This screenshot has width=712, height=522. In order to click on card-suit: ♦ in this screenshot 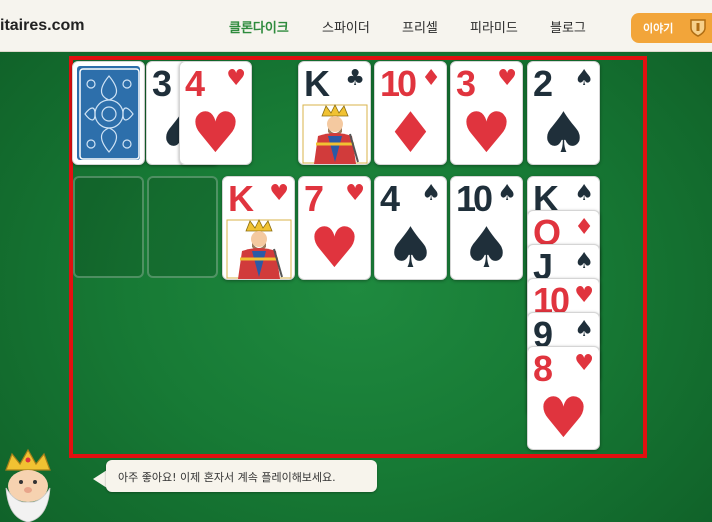, I will do `click(410, 133)`.